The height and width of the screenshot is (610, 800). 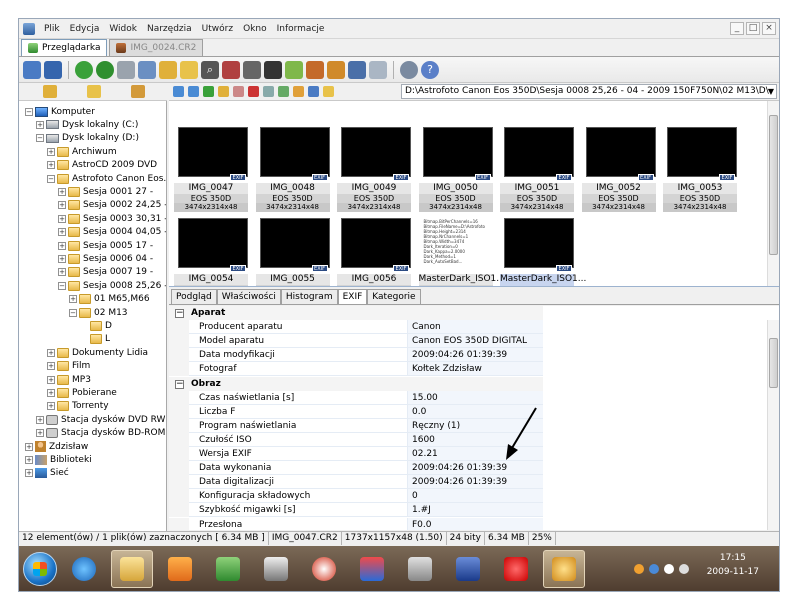 I want to click on tree-item: + Sesja 0002 24,25 -, so click(x=112, y=205).